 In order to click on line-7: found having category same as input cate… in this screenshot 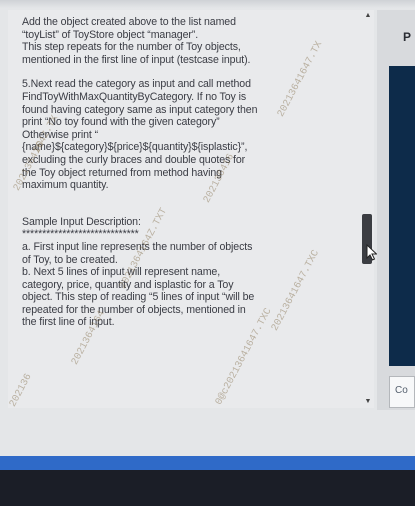, I will do `click(140, 109)`.